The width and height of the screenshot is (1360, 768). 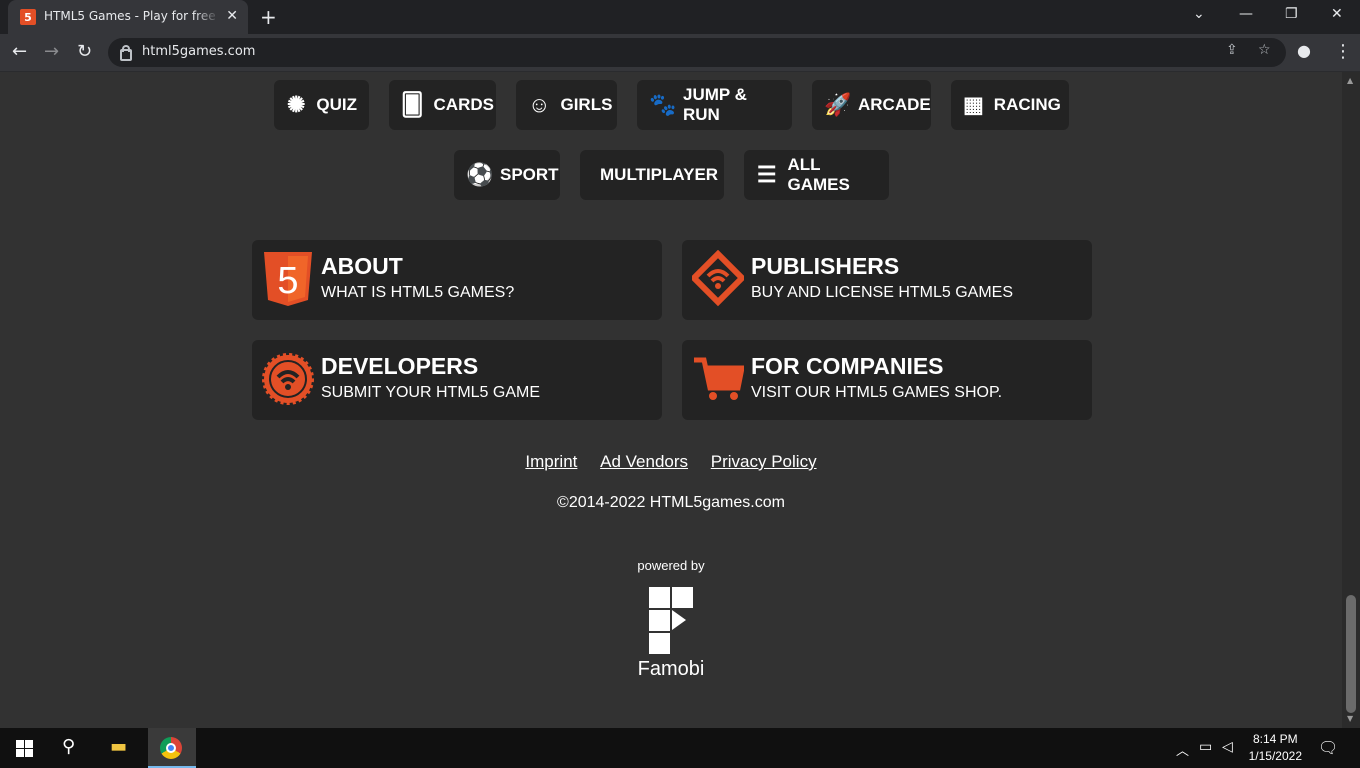 I want to click on card-subtitle: WHAT IS HTML5 GAMES?, so click(x=418, y=292).